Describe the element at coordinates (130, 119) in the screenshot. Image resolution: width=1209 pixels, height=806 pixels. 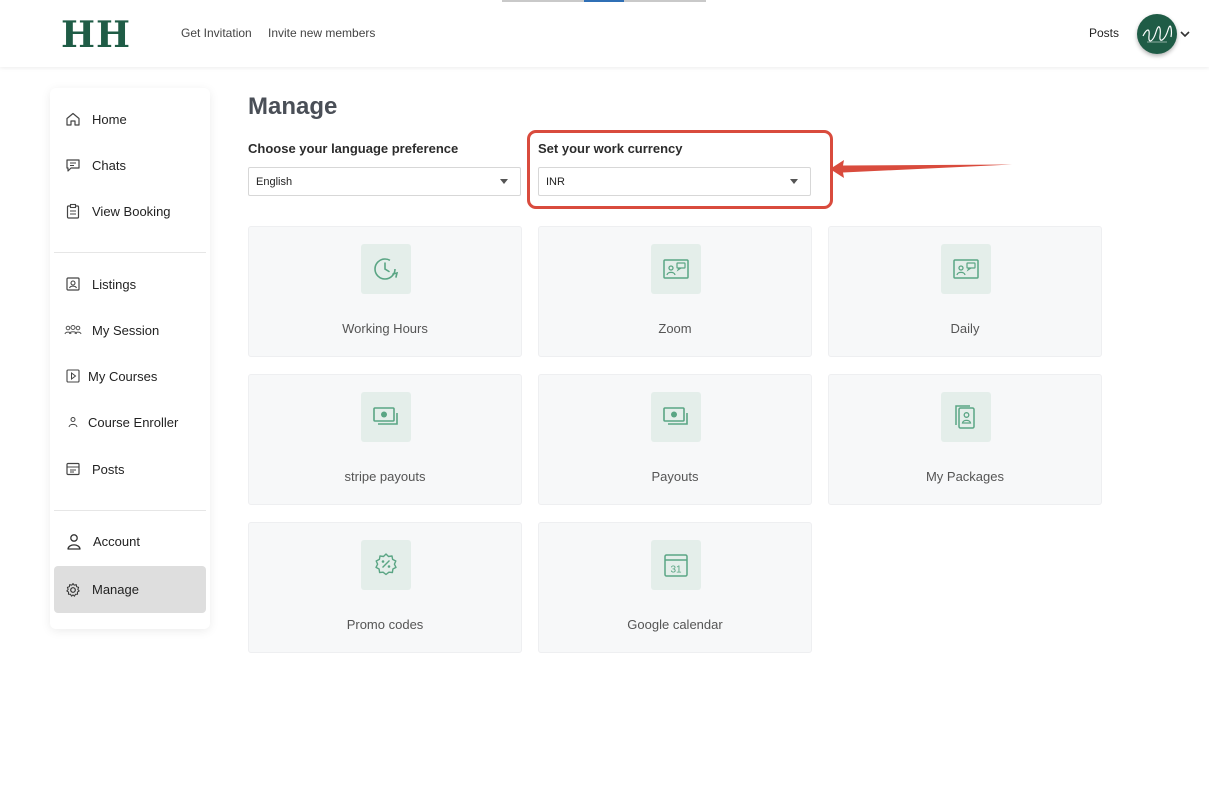
I see `sidebar-item-home: Home` at that location.